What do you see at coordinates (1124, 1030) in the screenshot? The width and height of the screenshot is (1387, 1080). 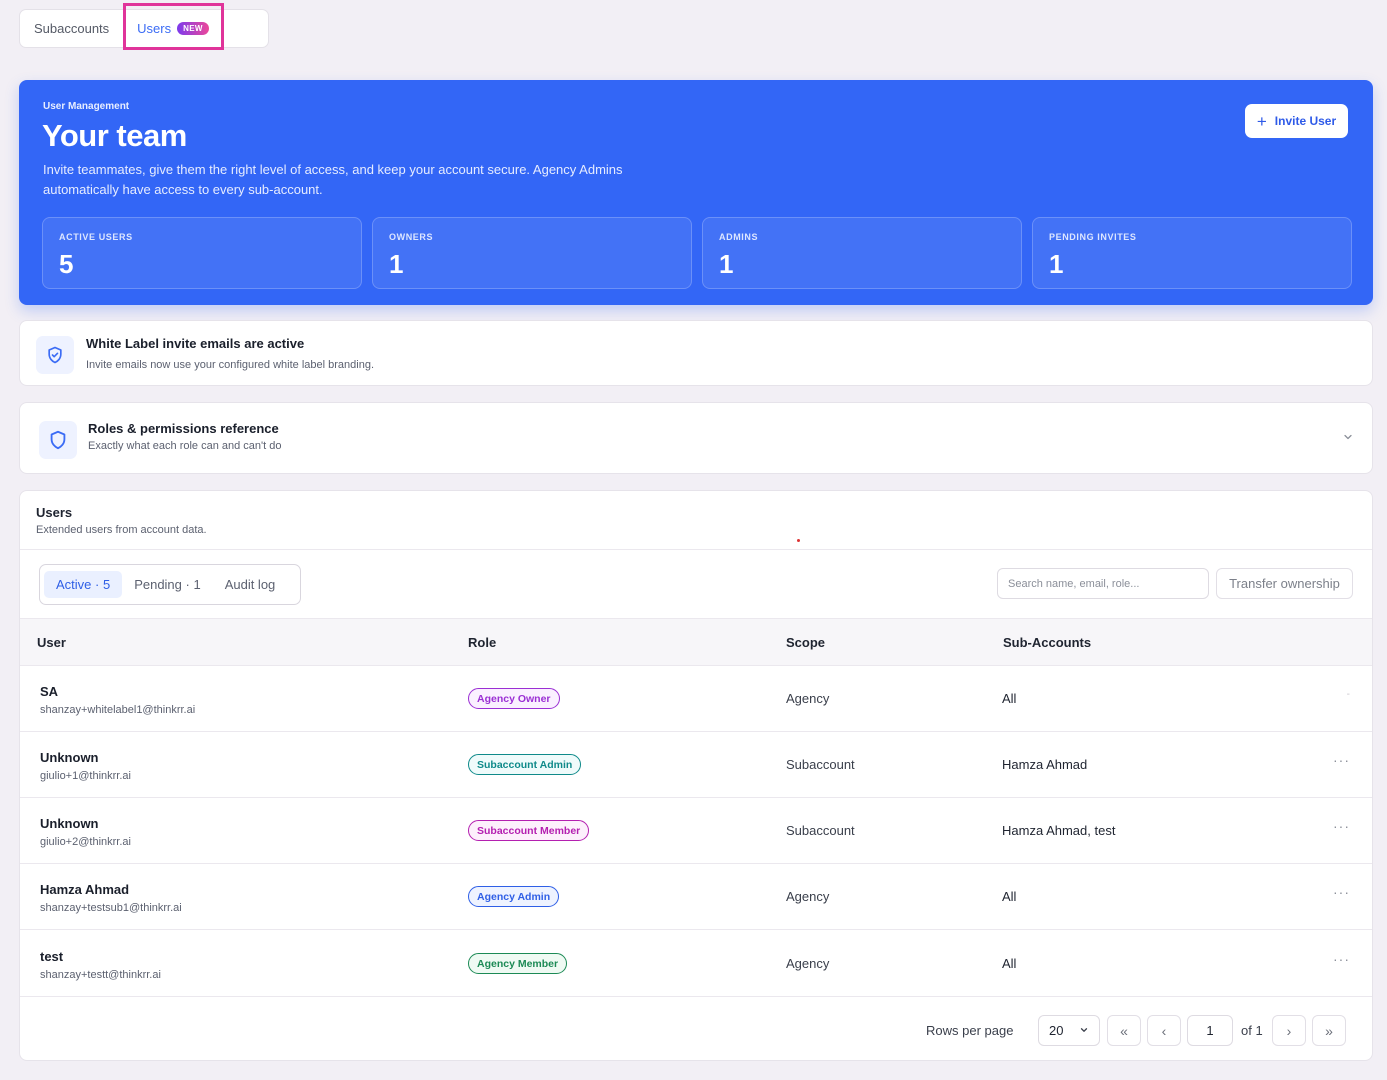 I see `first-page-button: «` at bounding box center [1124, 1030].